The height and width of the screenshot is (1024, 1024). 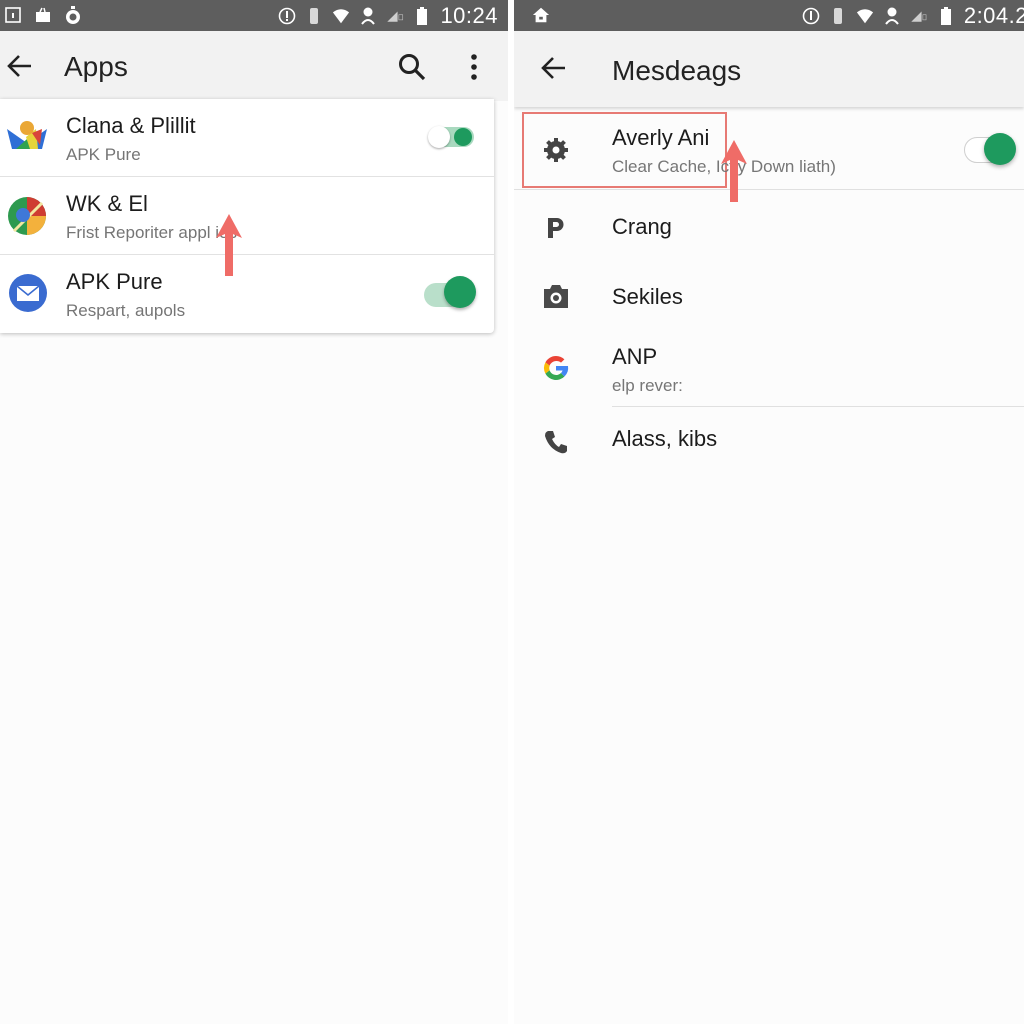 What do you see at coordinates (818, 406) in the screenshot?
I see `divider` at bounding box center [818, 406].